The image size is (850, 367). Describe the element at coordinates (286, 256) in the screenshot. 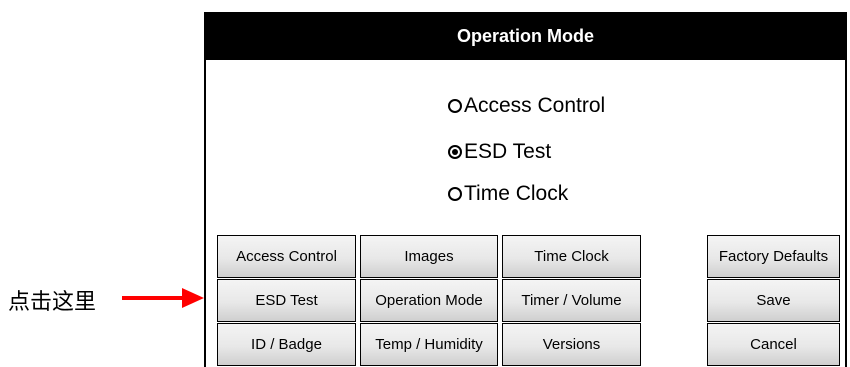

I see `access-control-button: Access Control` at that location.